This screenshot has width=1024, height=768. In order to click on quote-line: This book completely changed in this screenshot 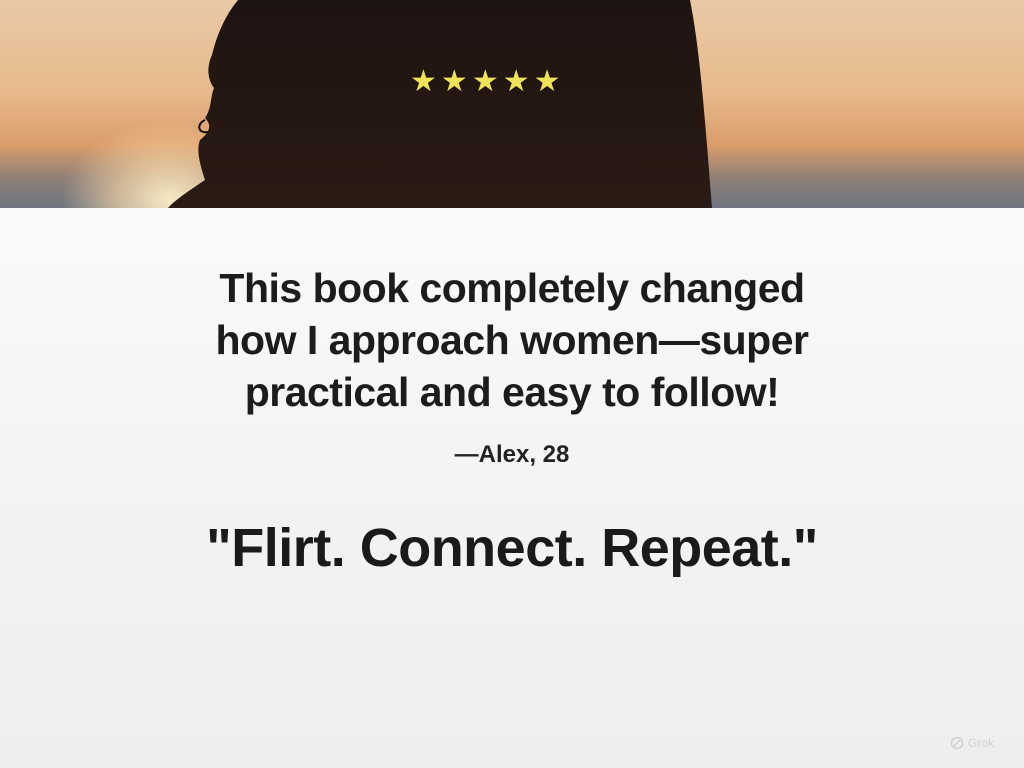, I will do `click(512, 288)`.